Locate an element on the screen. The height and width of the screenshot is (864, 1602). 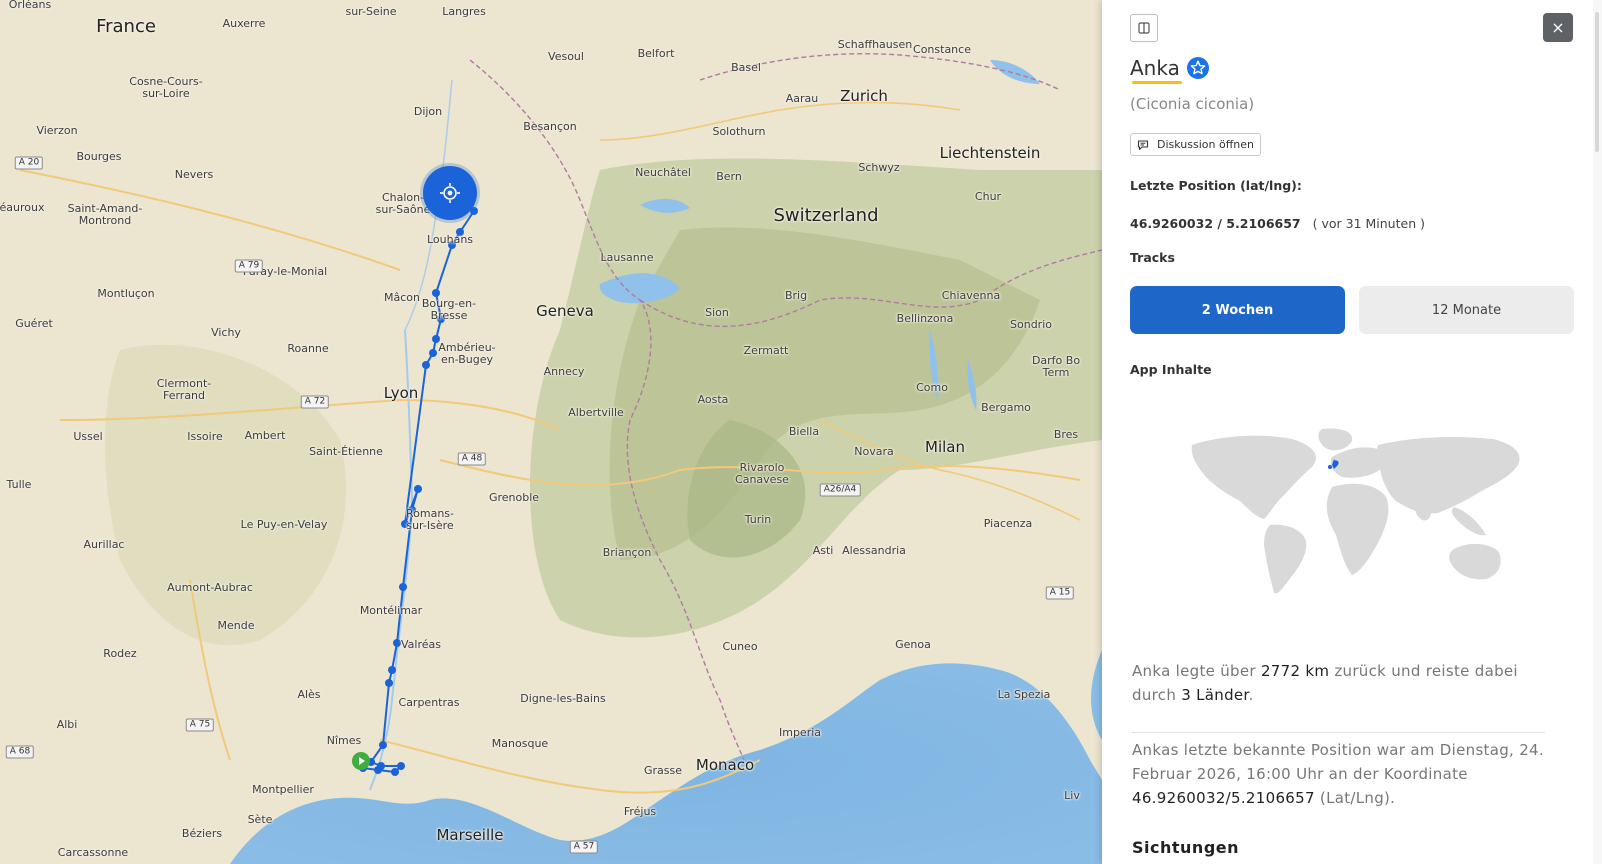
place-label: Digne-les-Bains is located at coordinates (563, 698).